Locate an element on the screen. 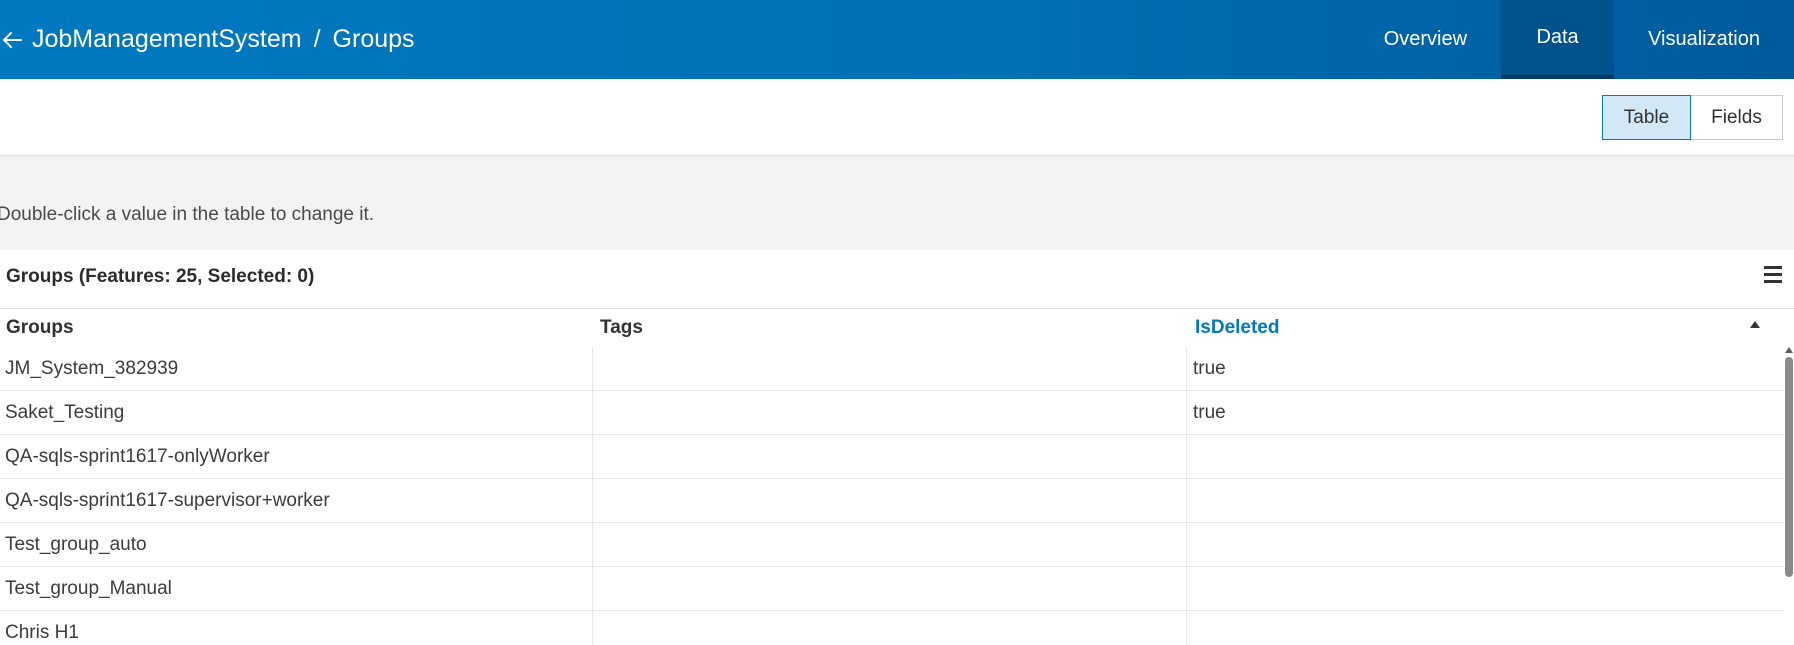  table-view-button: Table is located at coordinates (1646, 117).